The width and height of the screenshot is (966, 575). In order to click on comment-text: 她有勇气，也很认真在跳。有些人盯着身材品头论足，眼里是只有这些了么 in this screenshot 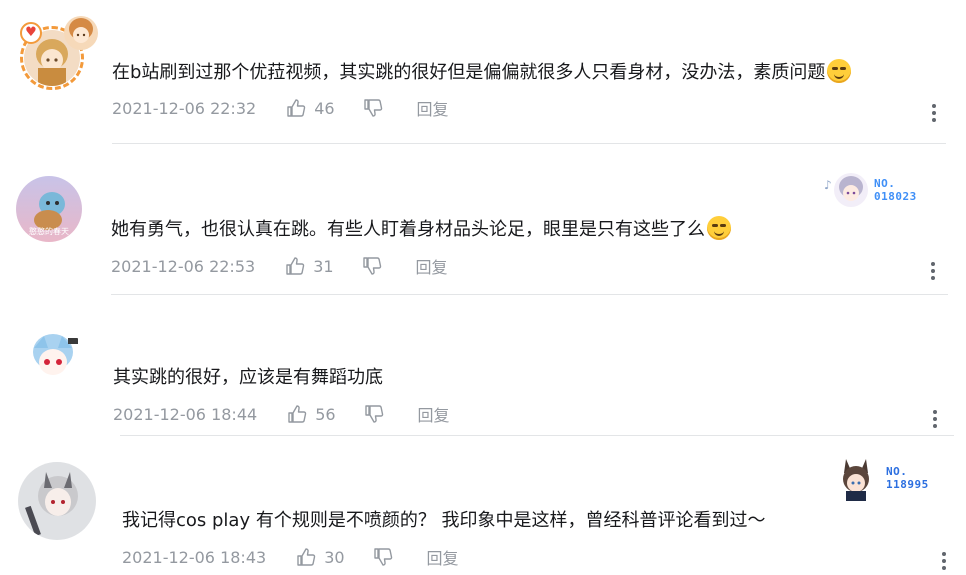, I will do `click(421, 229)`.